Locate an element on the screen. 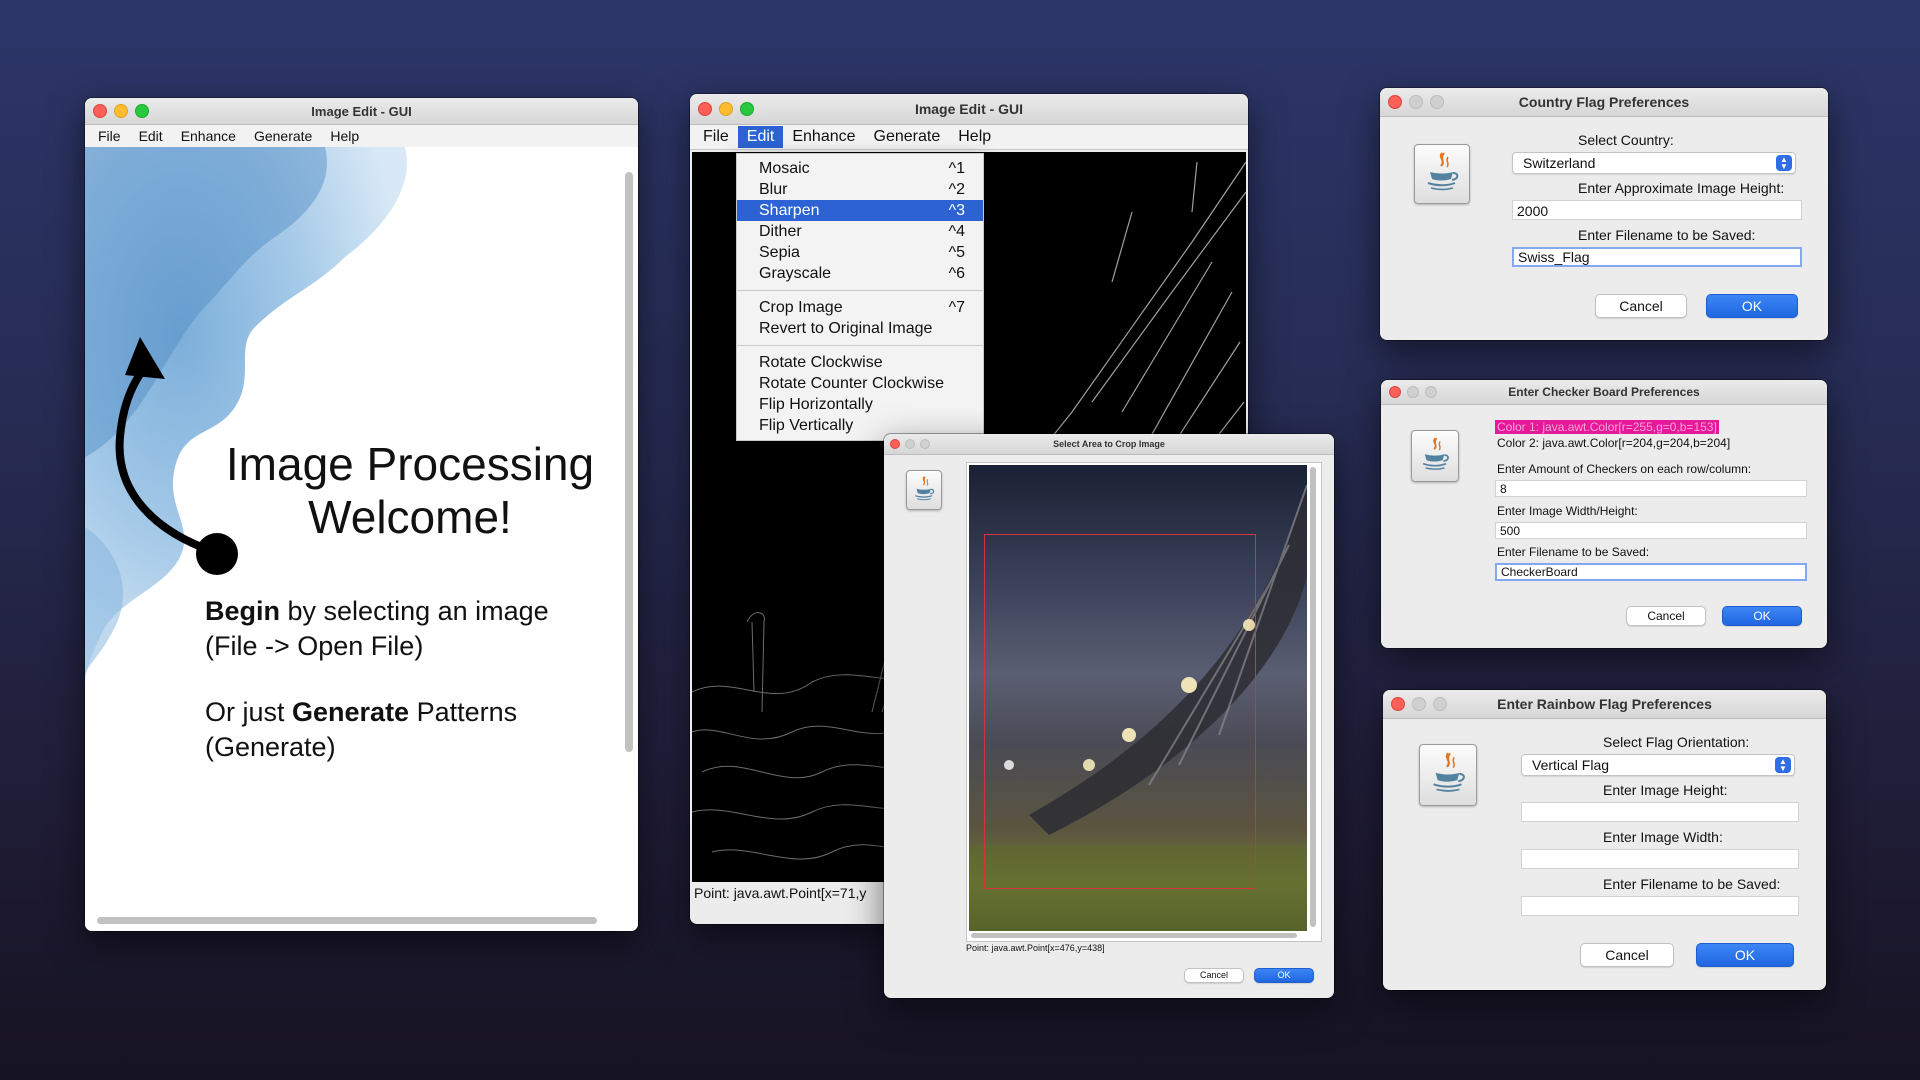 The width and height of the screenshot is (1920, 1080). menu-item-crop-image: Crop Image ^7 is located at coordinates (860, 307).